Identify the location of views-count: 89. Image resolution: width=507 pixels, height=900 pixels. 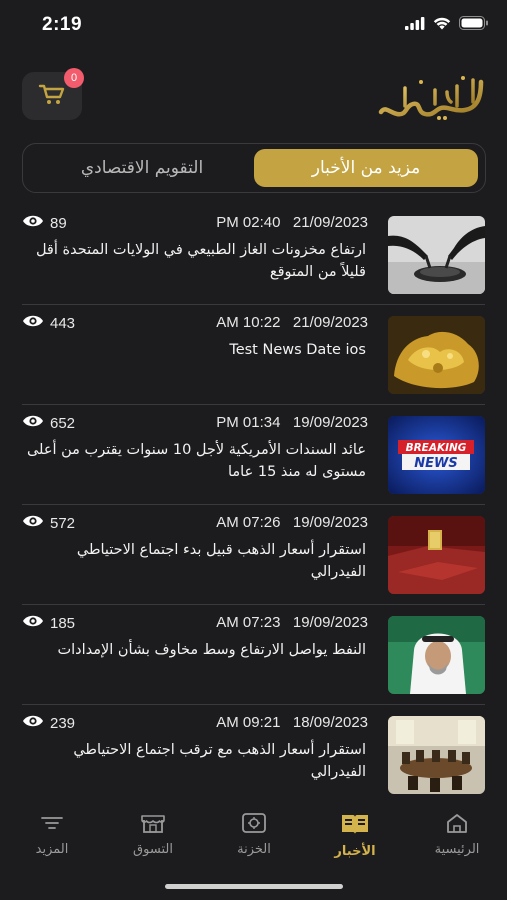
(44, 223).